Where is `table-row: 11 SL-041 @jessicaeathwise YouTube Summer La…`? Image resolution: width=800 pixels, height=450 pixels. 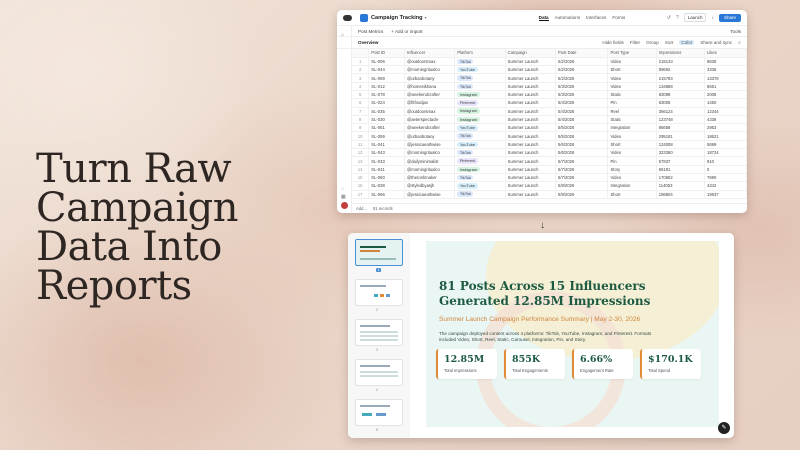 table-row: 11 SL-041 @jessicaeathwise YouTube Summer La… is located at coordinates (549, 145).